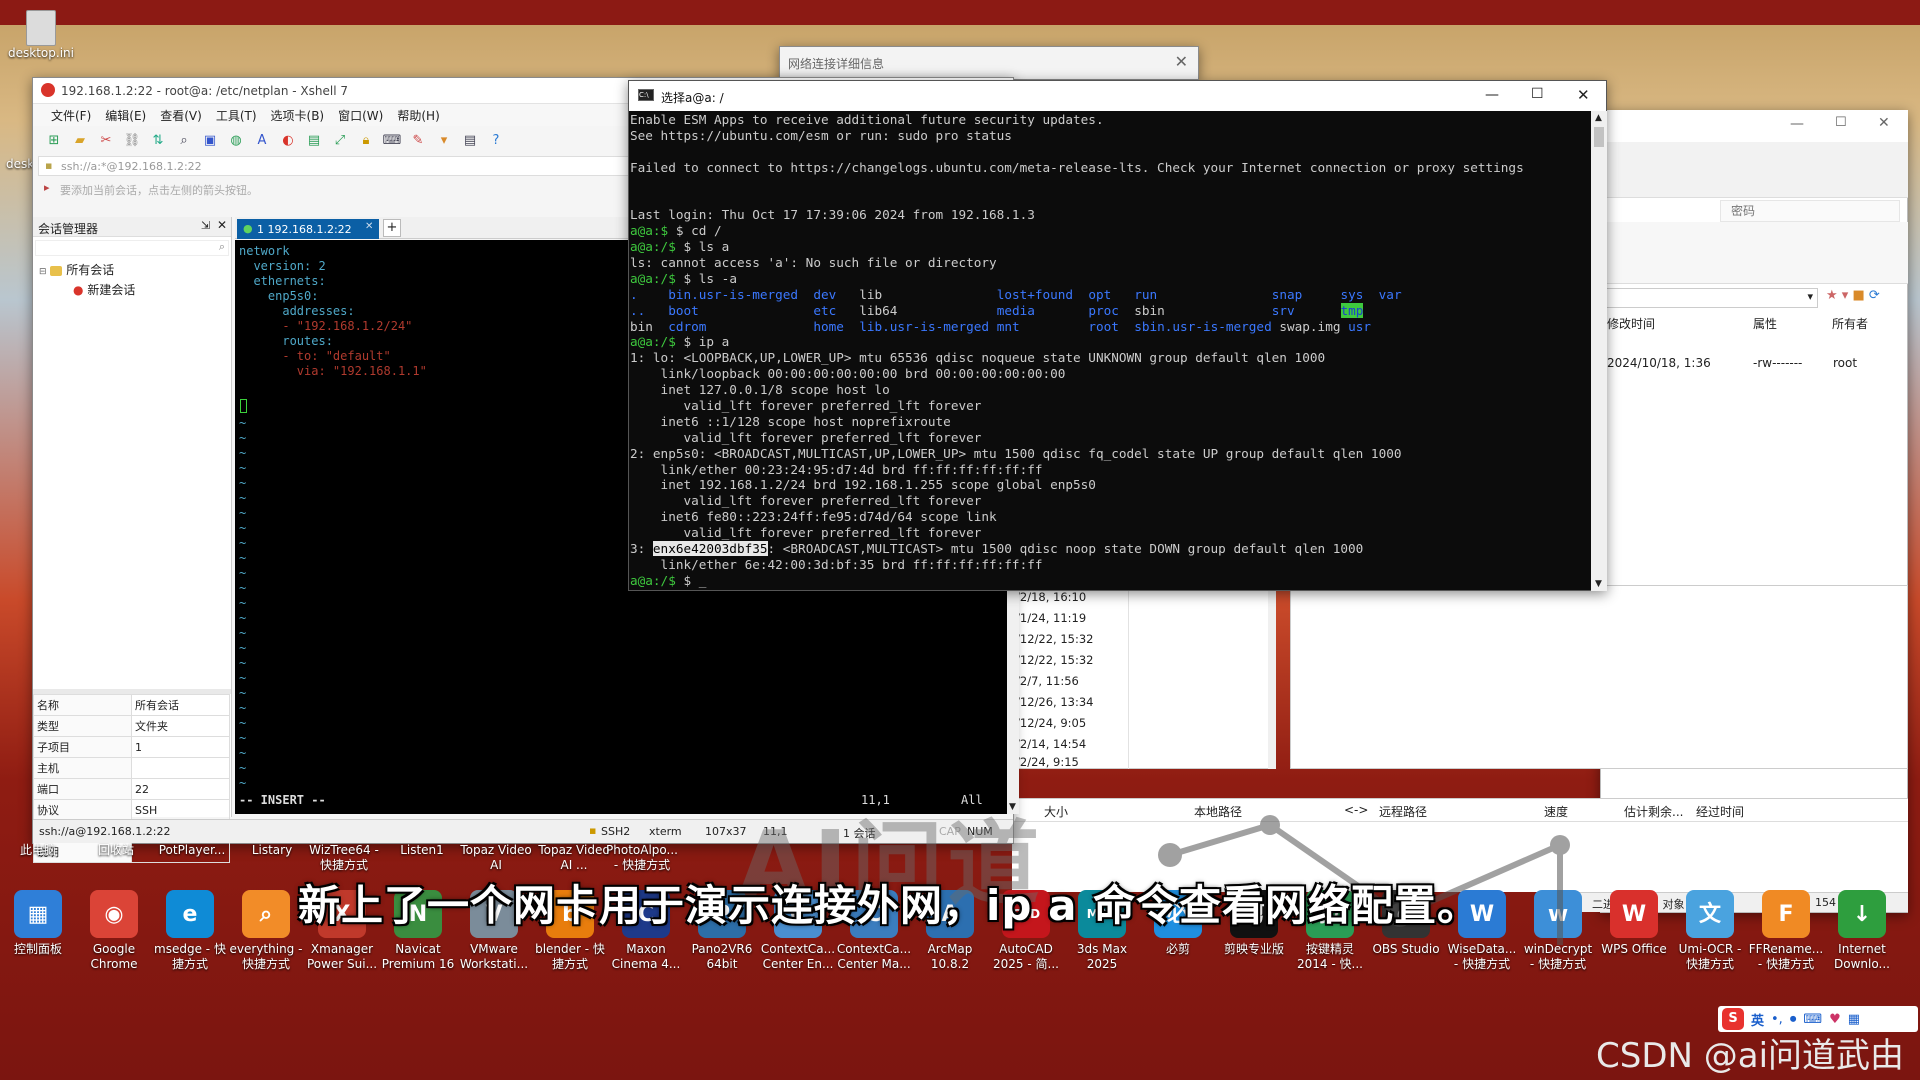  I want to click on xftp-header-attr: 属性, so click(1765, 323).